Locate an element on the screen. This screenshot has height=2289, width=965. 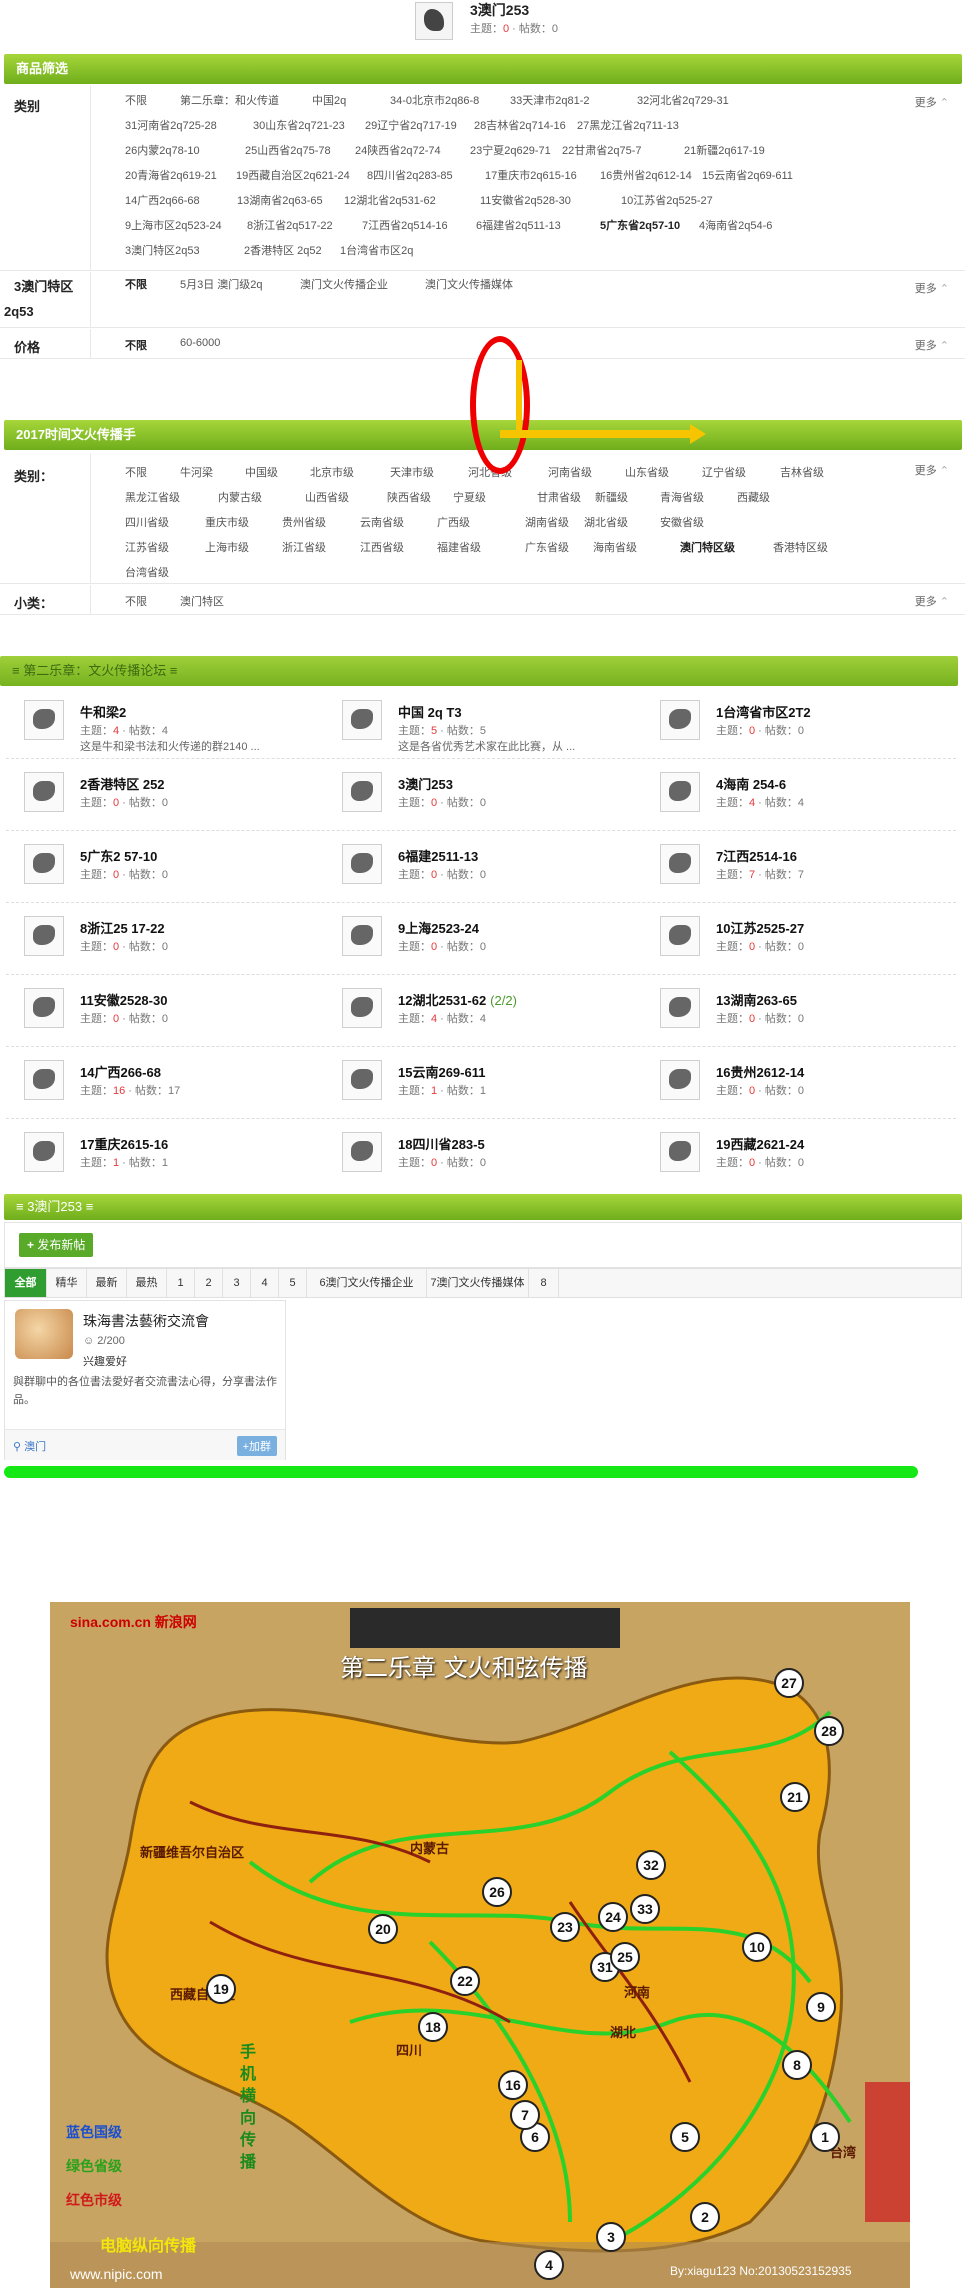
category-option: 8浙江省2q517-22 is located at coordinates (290, 225).